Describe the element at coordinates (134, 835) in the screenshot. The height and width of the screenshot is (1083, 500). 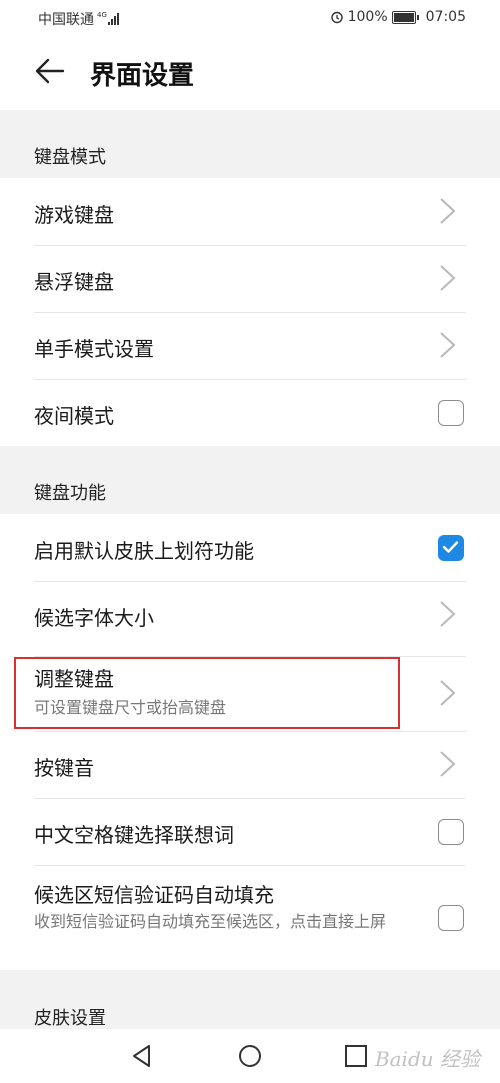
I see `item-label: 中文空格键选择联想词` at that location.